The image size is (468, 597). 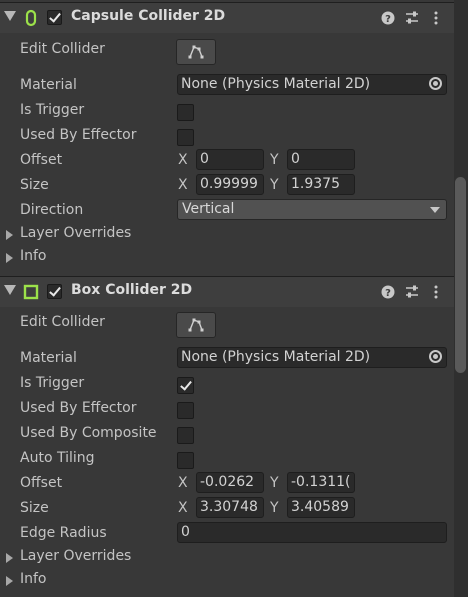 I want to click on box-collider-icon, so click(x=31, y=292).